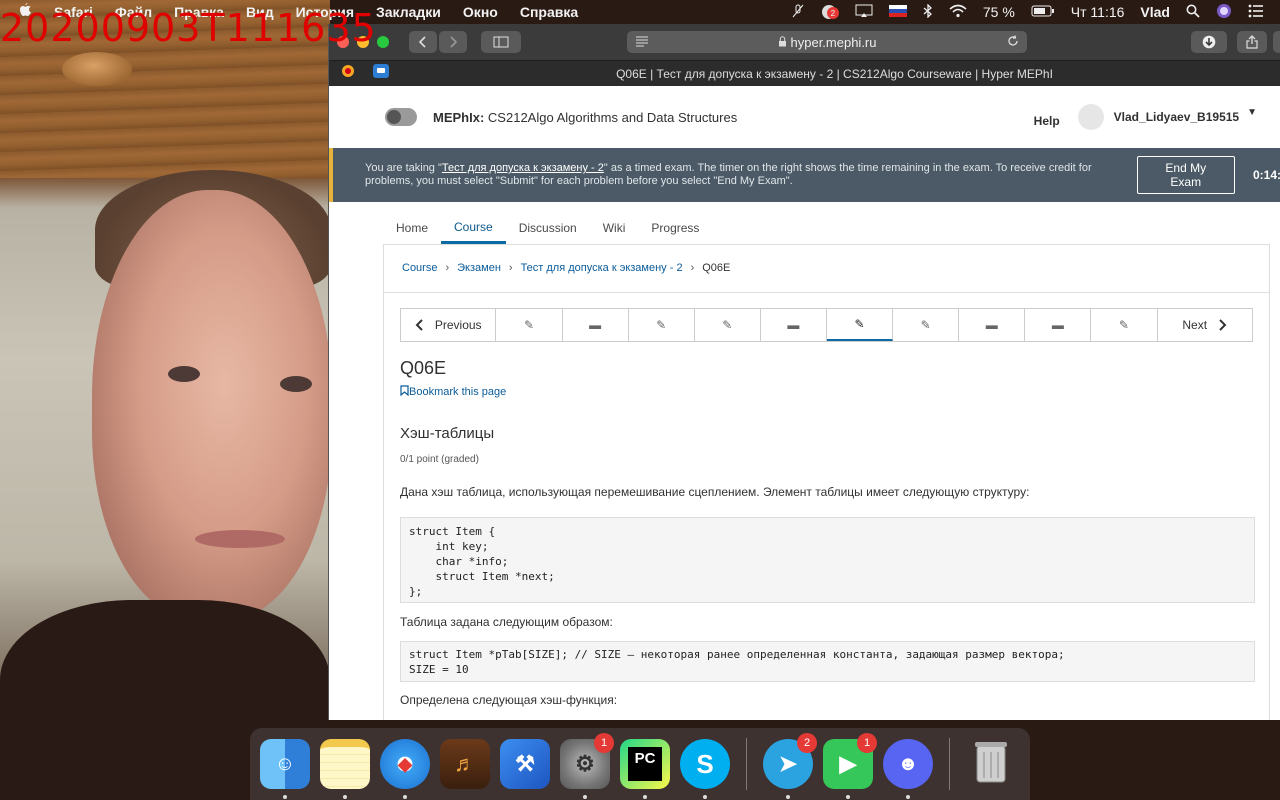  What do you see at coordinates (419, 268) in the screenshot?
I see `breadcrumb-course: Course` at bounding box center [419, 268].